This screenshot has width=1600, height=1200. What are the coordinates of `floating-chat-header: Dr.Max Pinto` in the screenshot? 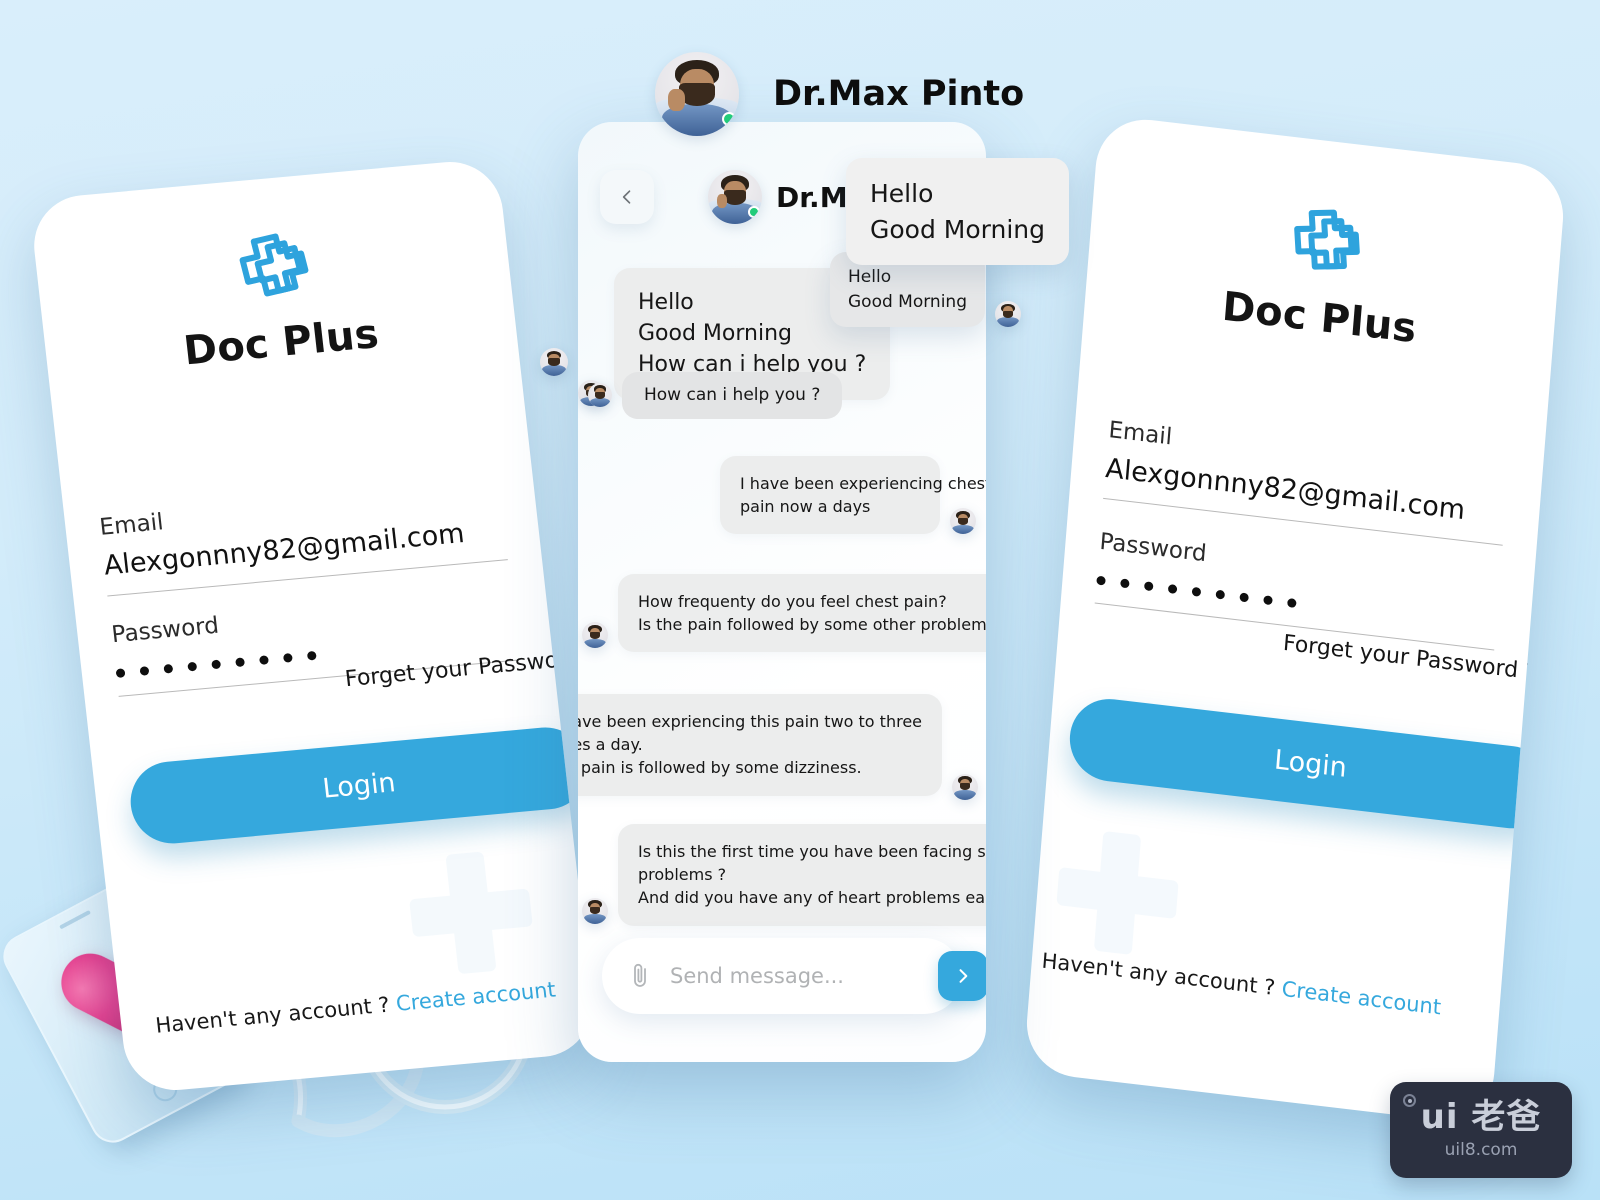 It's located at (839, 94).